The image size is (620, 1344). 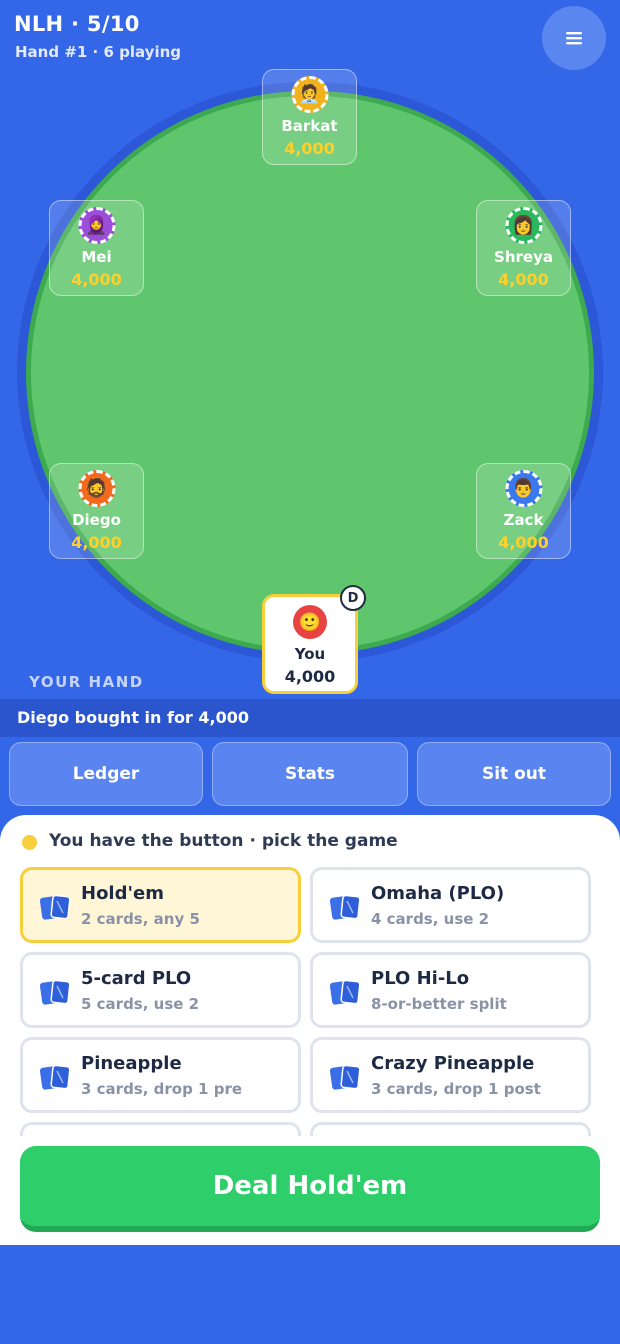 I want to click on ledger-button: Ledger, so click(x=106, y=774).